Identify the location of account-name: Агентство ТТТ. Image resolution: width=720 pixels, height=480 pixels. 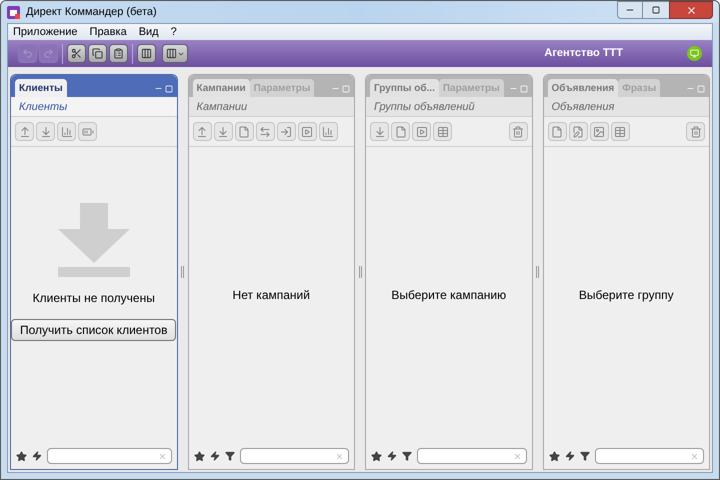
(583, 54).